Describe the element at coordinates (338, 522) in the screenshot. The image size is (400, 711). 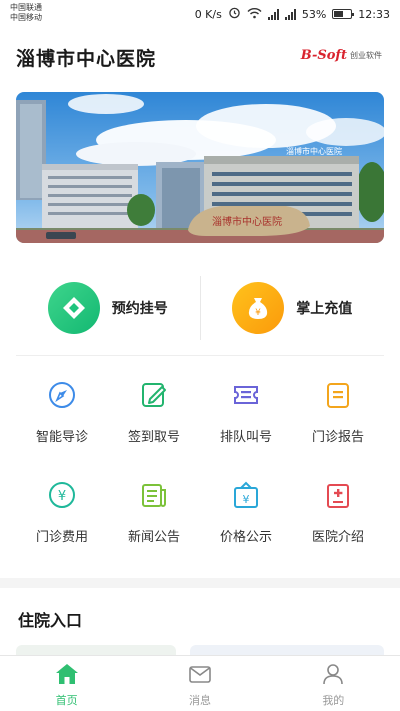
I see `service-hospital-intro: 医院介绍` at that location.